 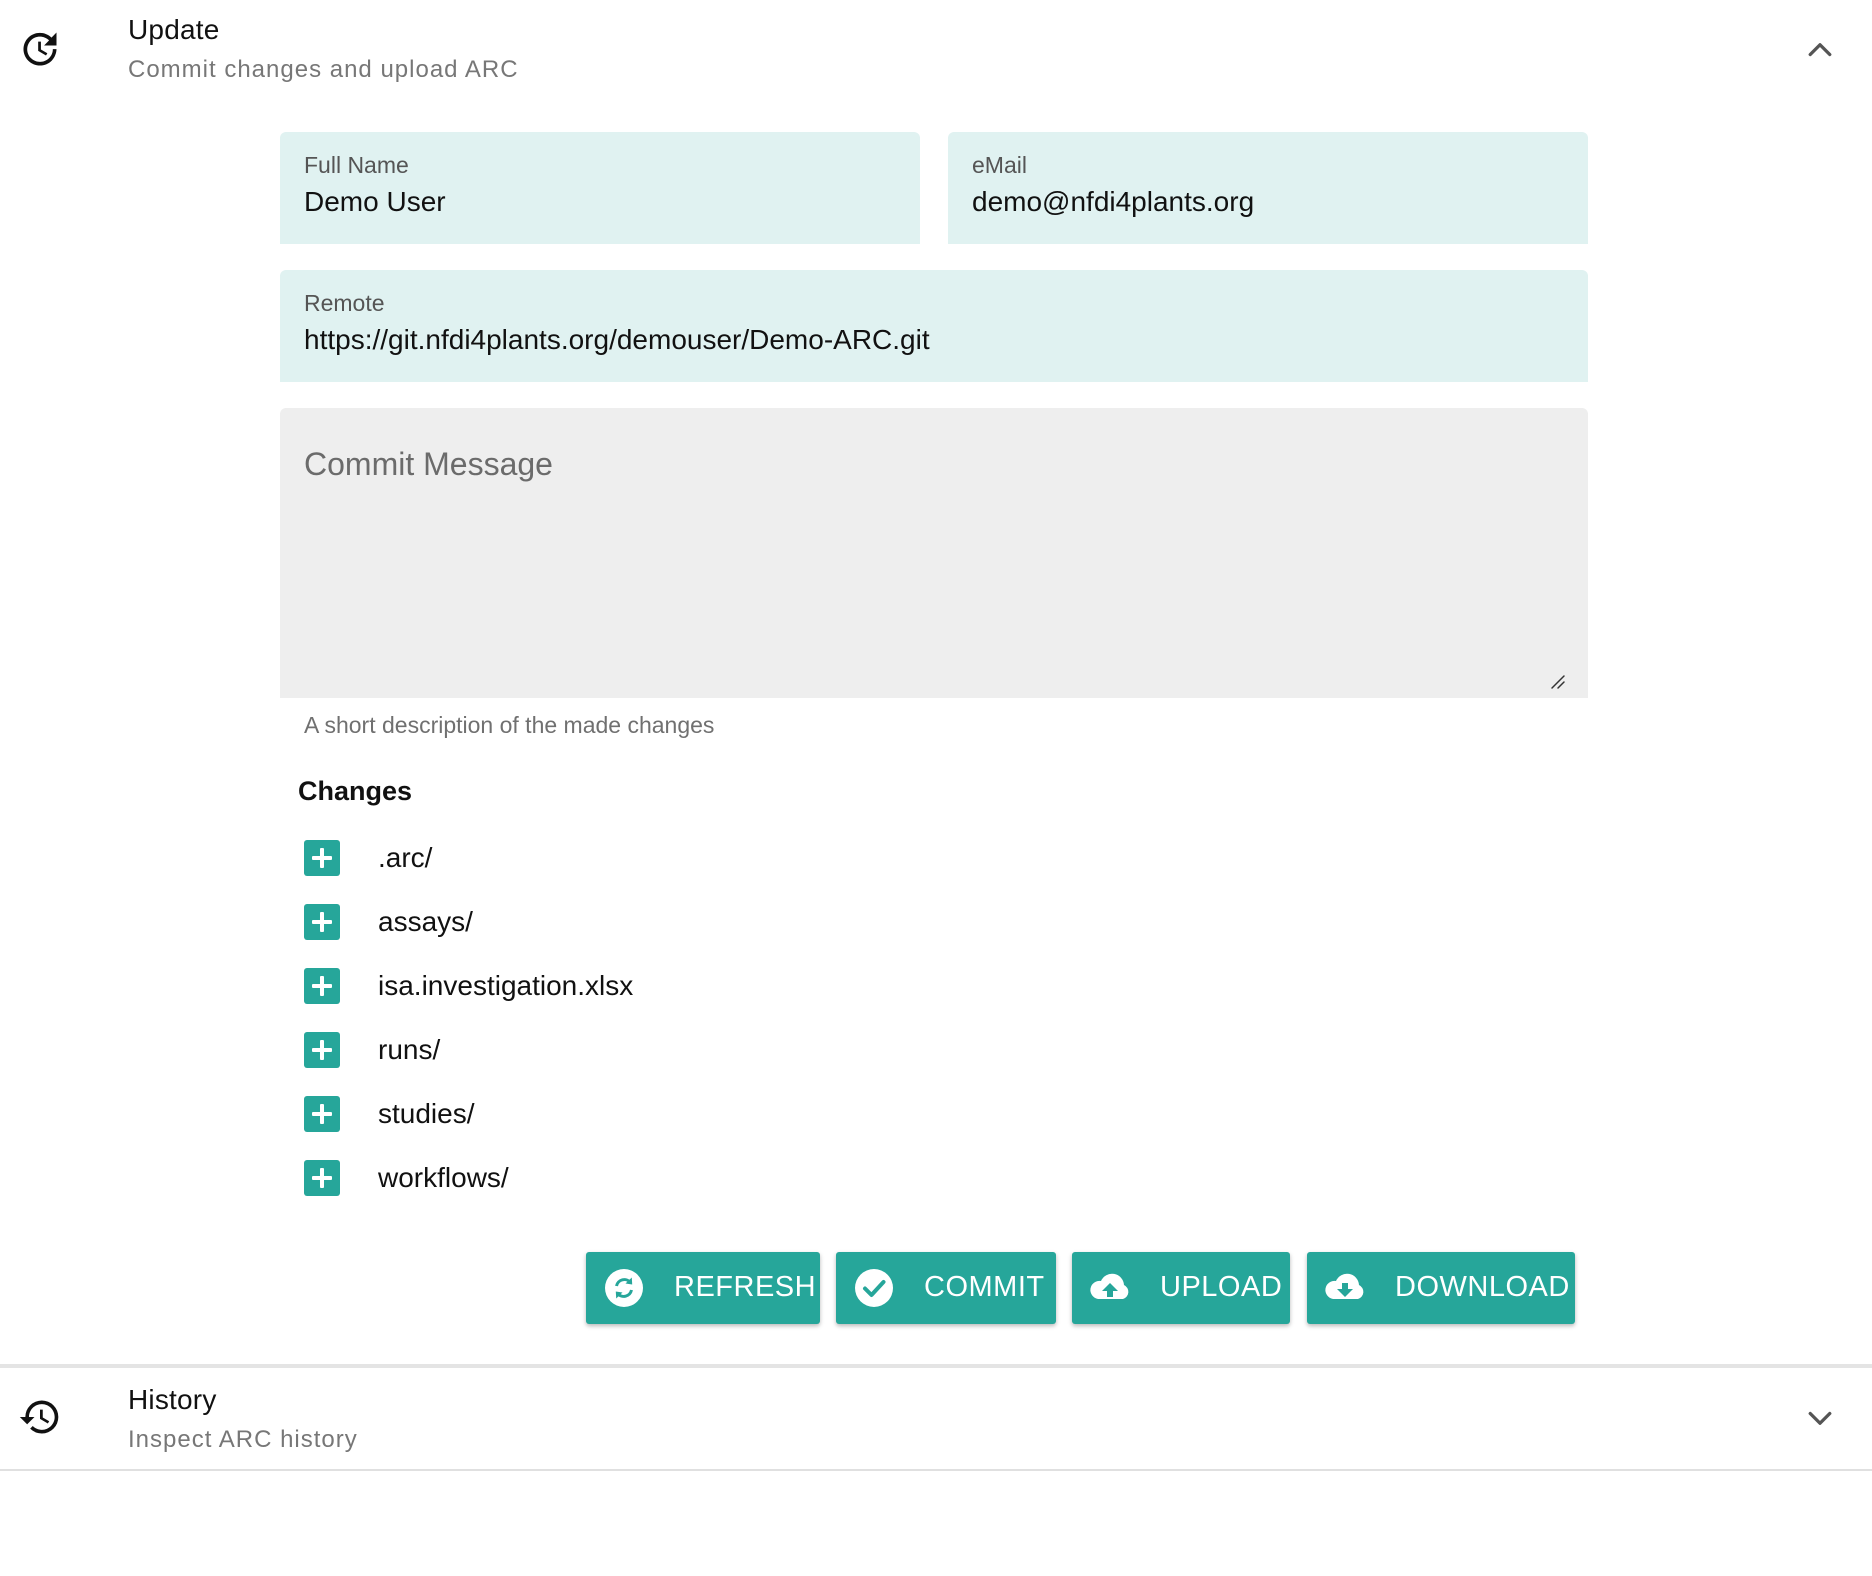 What do you see at coordinates (1268, 188) in the screenshot?
I see `email-field: eMail demo@nfdi4plants.org` at bounding box center [1268, 188].